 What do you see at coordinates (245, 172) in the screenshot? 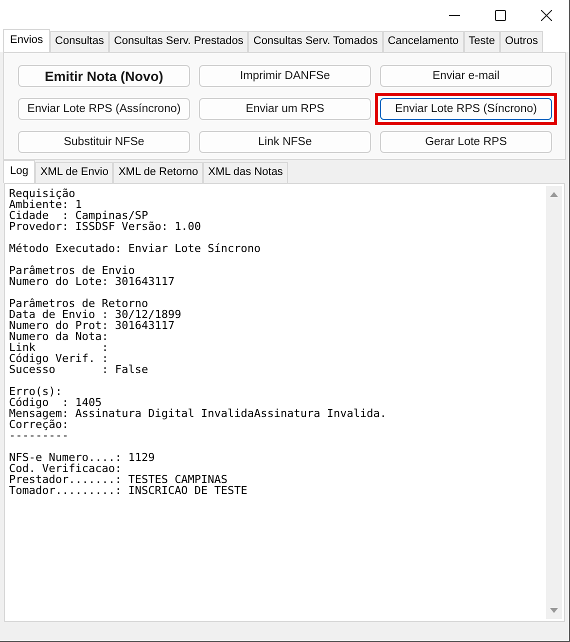
I see `tab: XML das Notas` at bounding box center [245, 172].